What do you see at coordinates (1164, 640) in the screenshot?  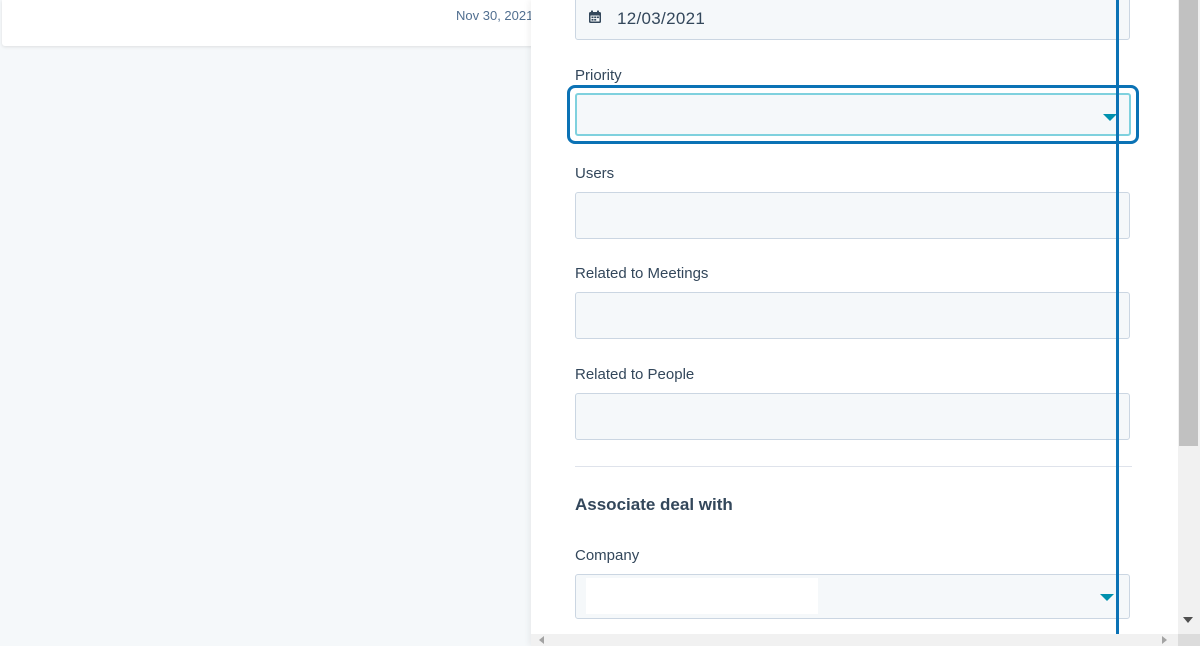 I see `scroll-right-arrow-icon` at bounding box center [1164, 640].